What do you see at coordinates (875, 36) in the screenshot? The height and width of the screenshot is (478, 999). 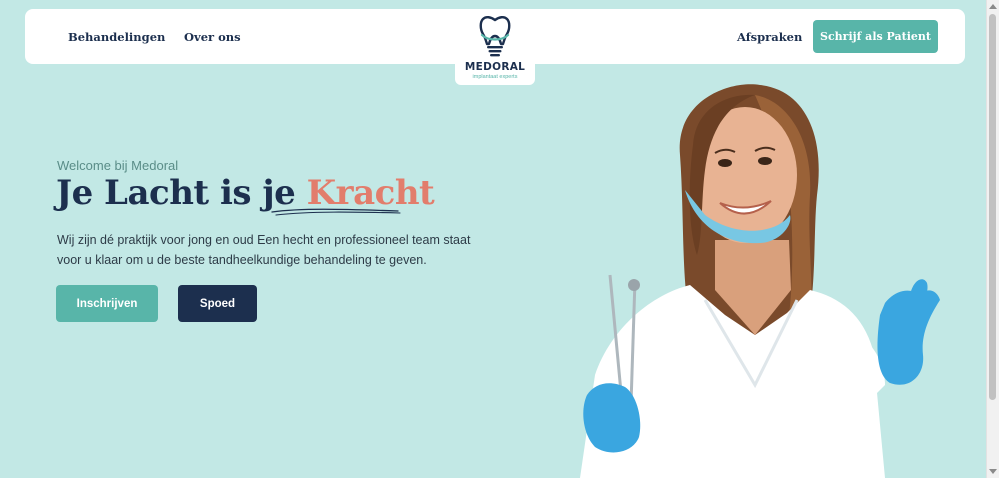 I see `register-patient-button: Schrijf als Patient` at bounding box center [875, 36].